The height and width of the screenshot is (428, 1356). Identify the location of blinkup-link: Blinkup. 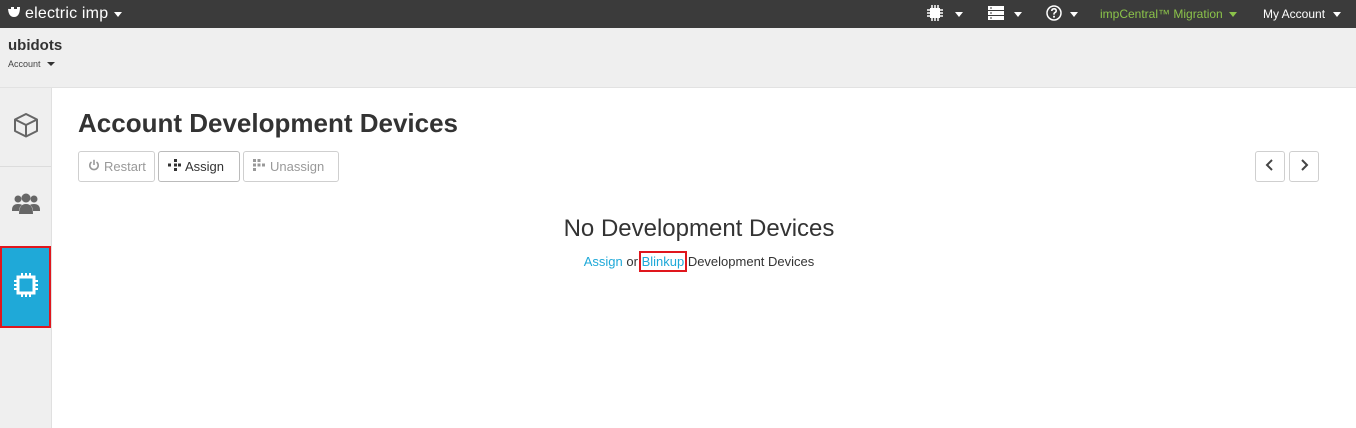
(663, 261).